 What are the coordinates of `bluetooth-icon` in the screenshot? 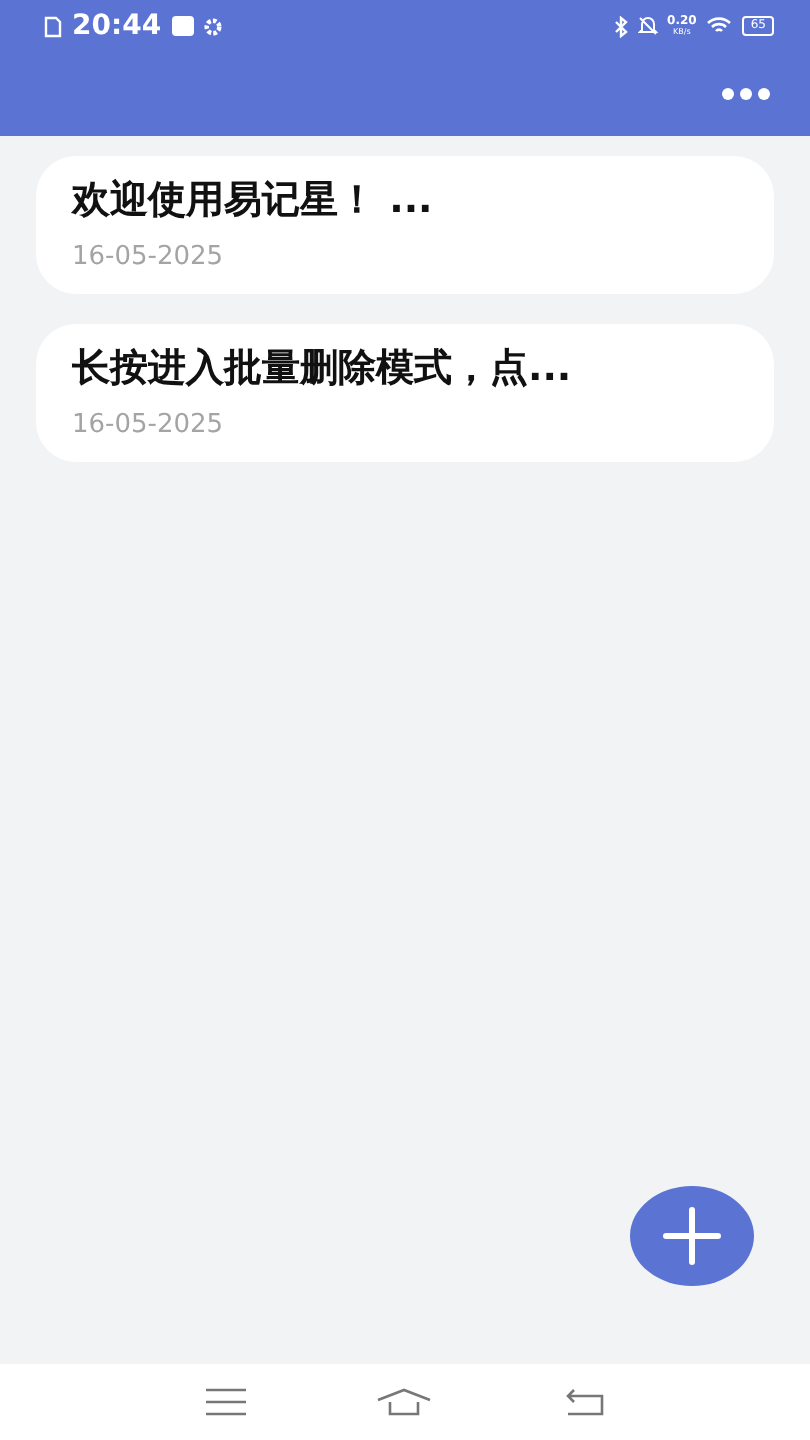 It's located at (620, 26).